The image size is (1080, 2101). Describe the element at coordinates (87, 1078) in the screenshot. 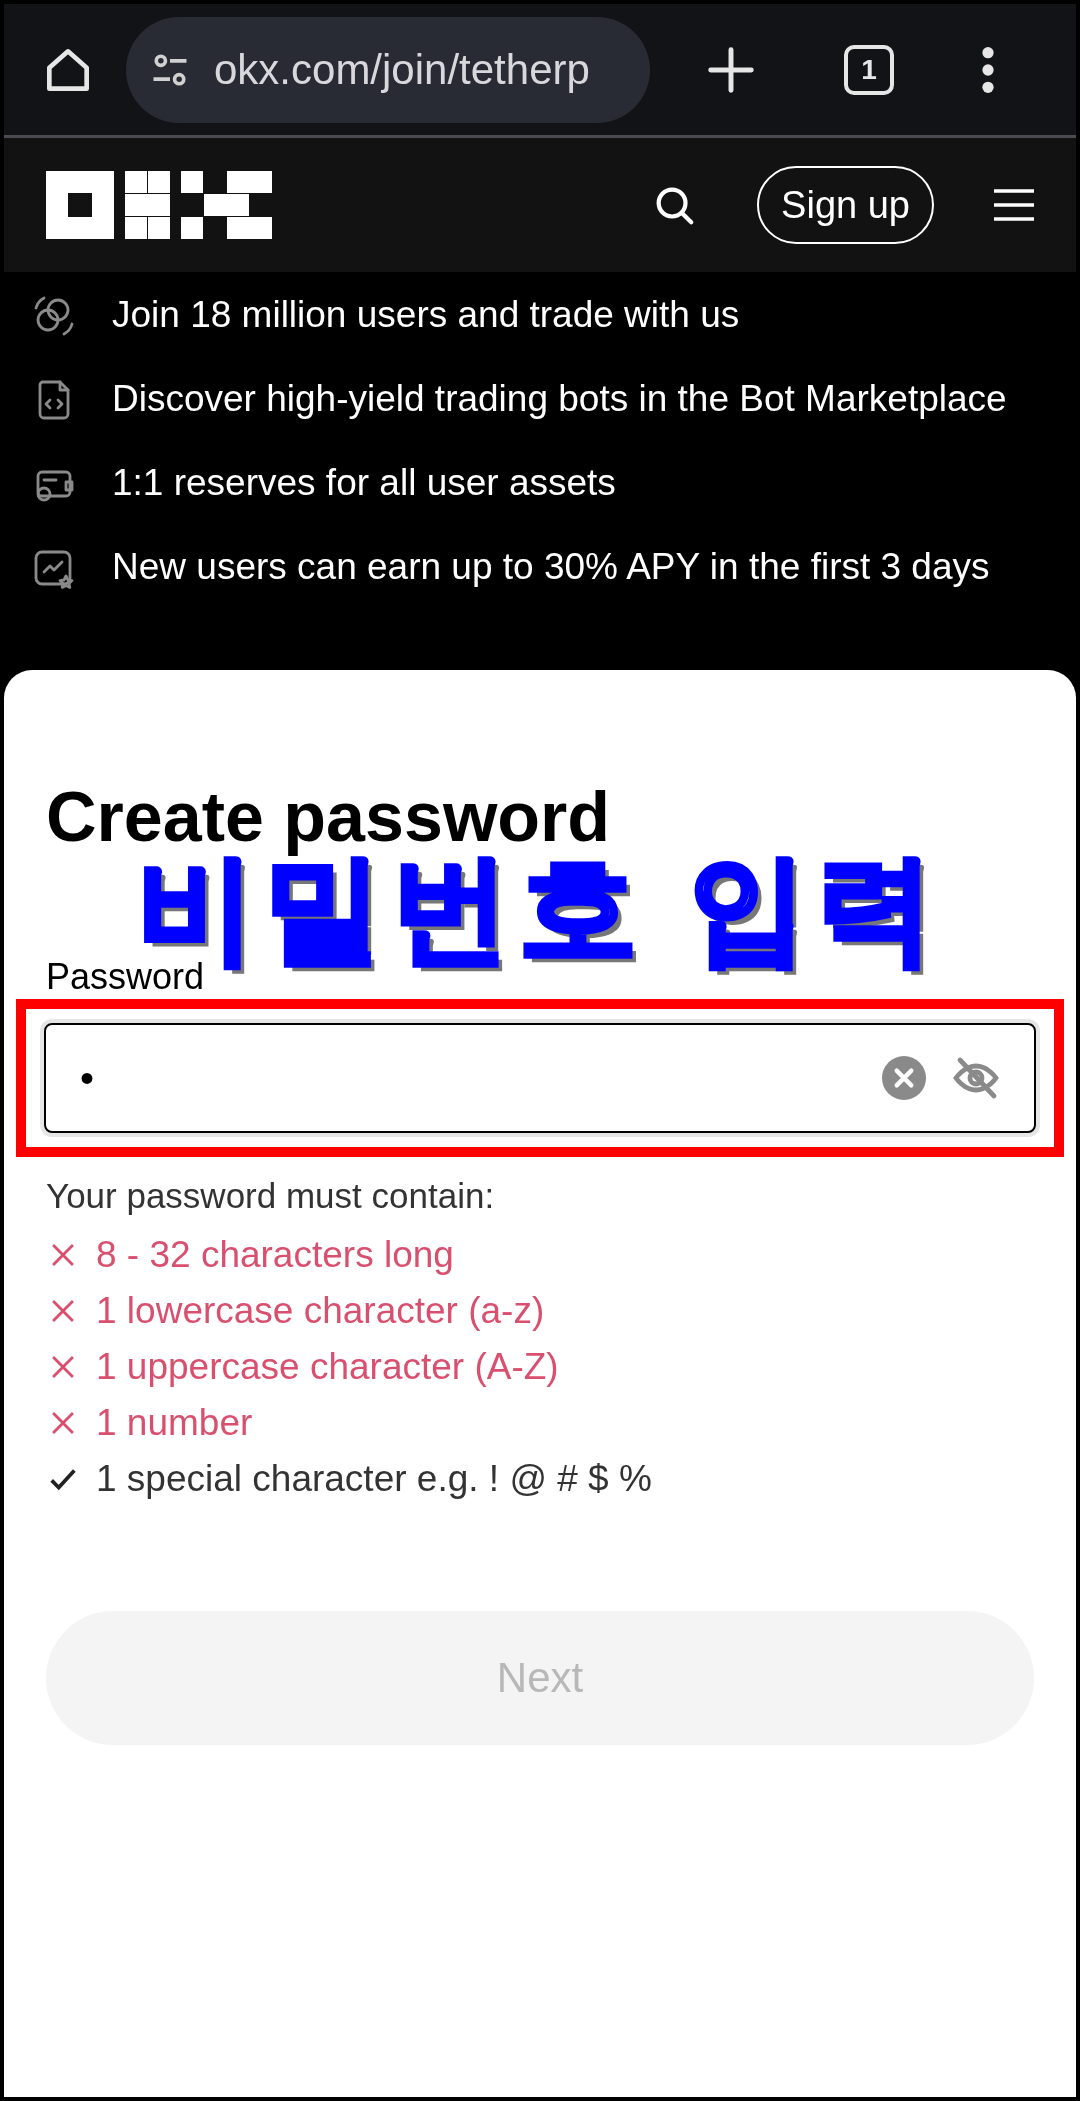

I see `password-value: •` at that location.